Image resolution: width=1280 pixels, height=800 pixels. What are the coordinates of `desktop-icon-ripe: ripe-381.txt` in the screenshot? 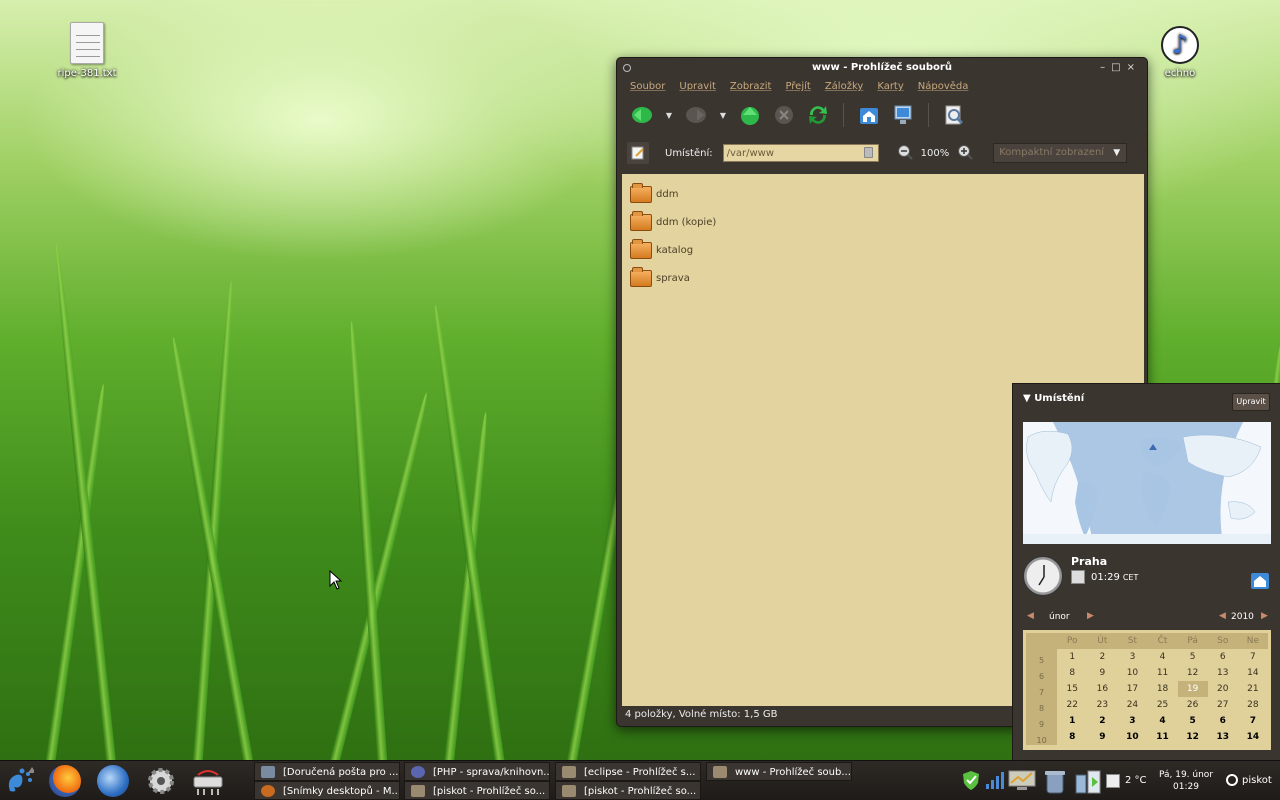 It's located at (87, 50).